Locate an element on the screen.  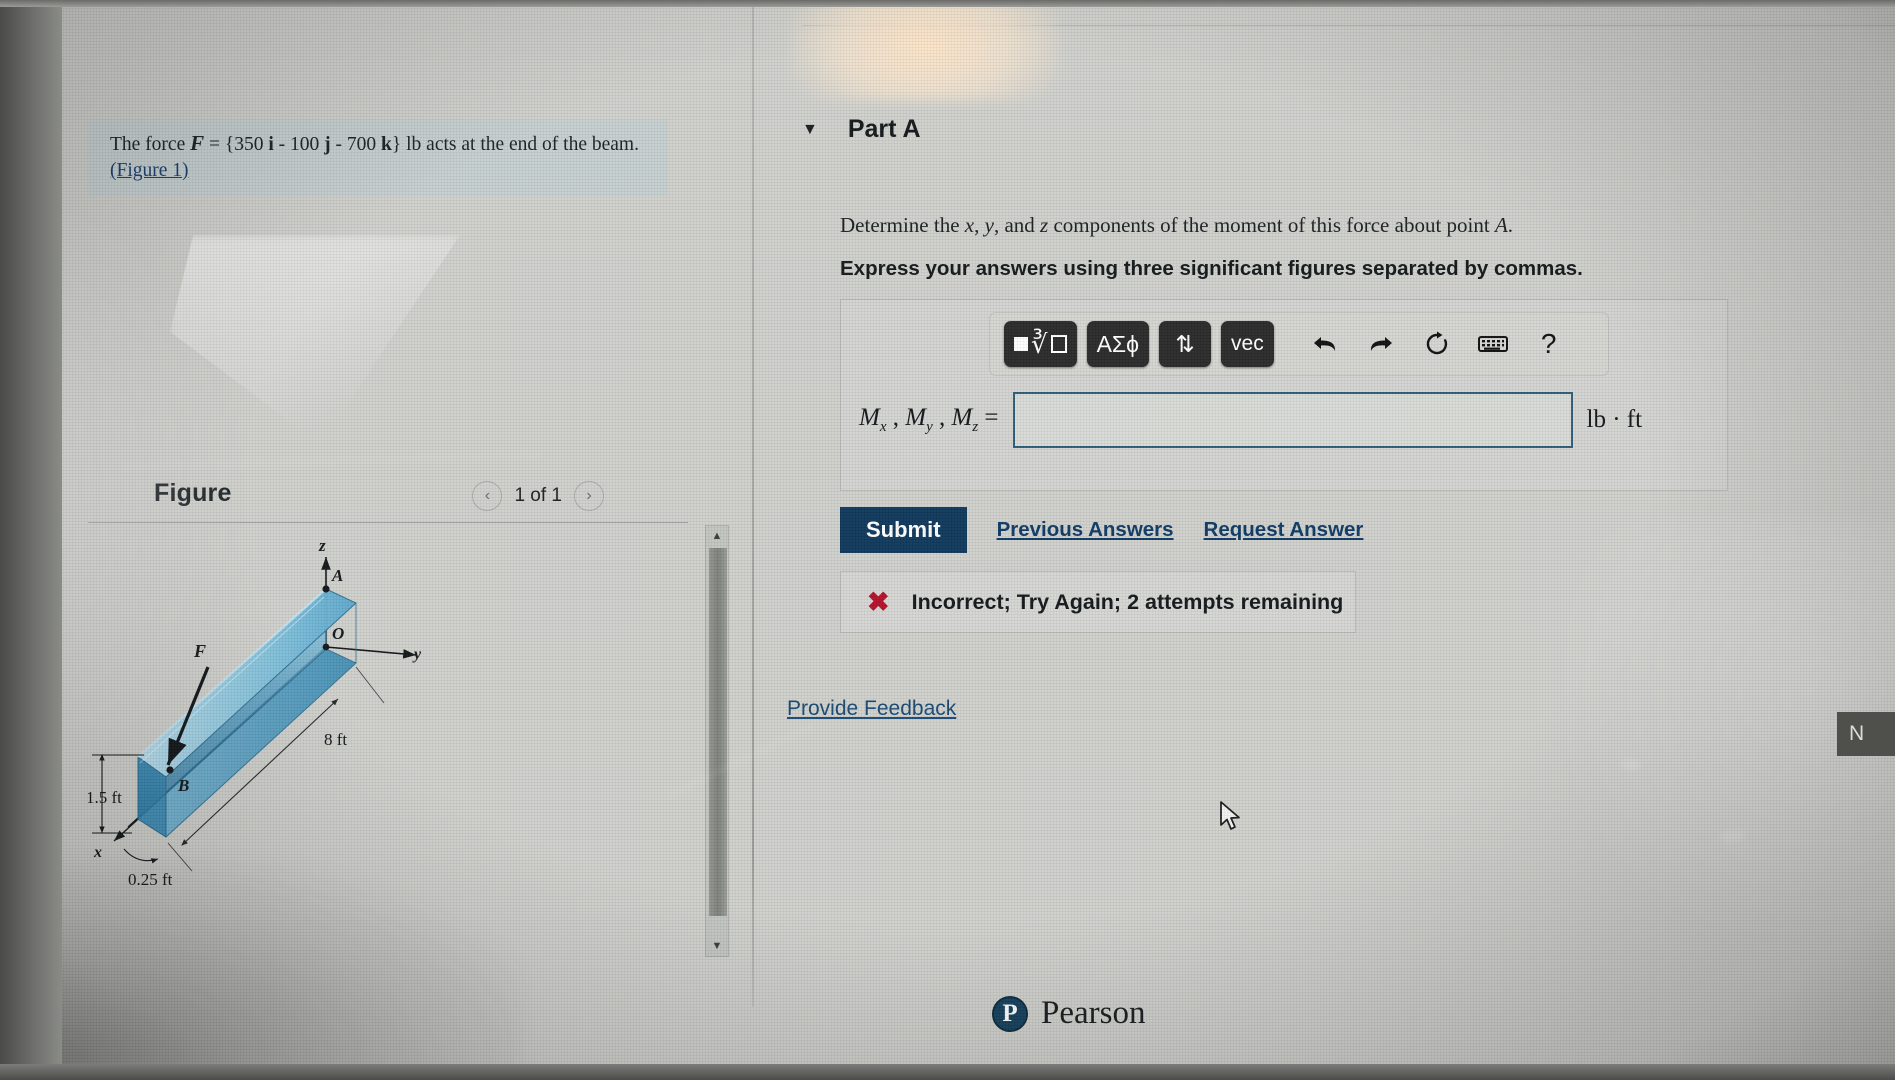
radical-icon: ∛ is located at coordinates (1039, 344).